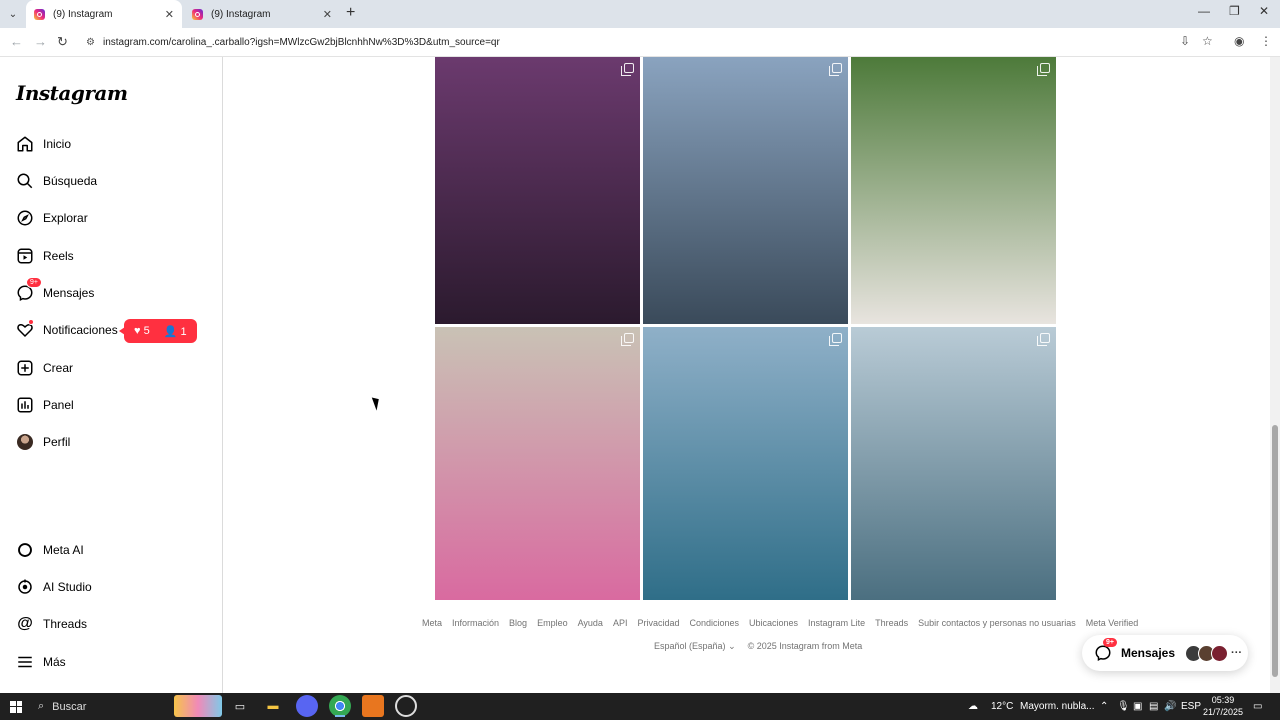 The width and height of the screenshot is (1280, 720). I want to click on browser-tab-active: (9) Instagram ✕, so click(104, 14).